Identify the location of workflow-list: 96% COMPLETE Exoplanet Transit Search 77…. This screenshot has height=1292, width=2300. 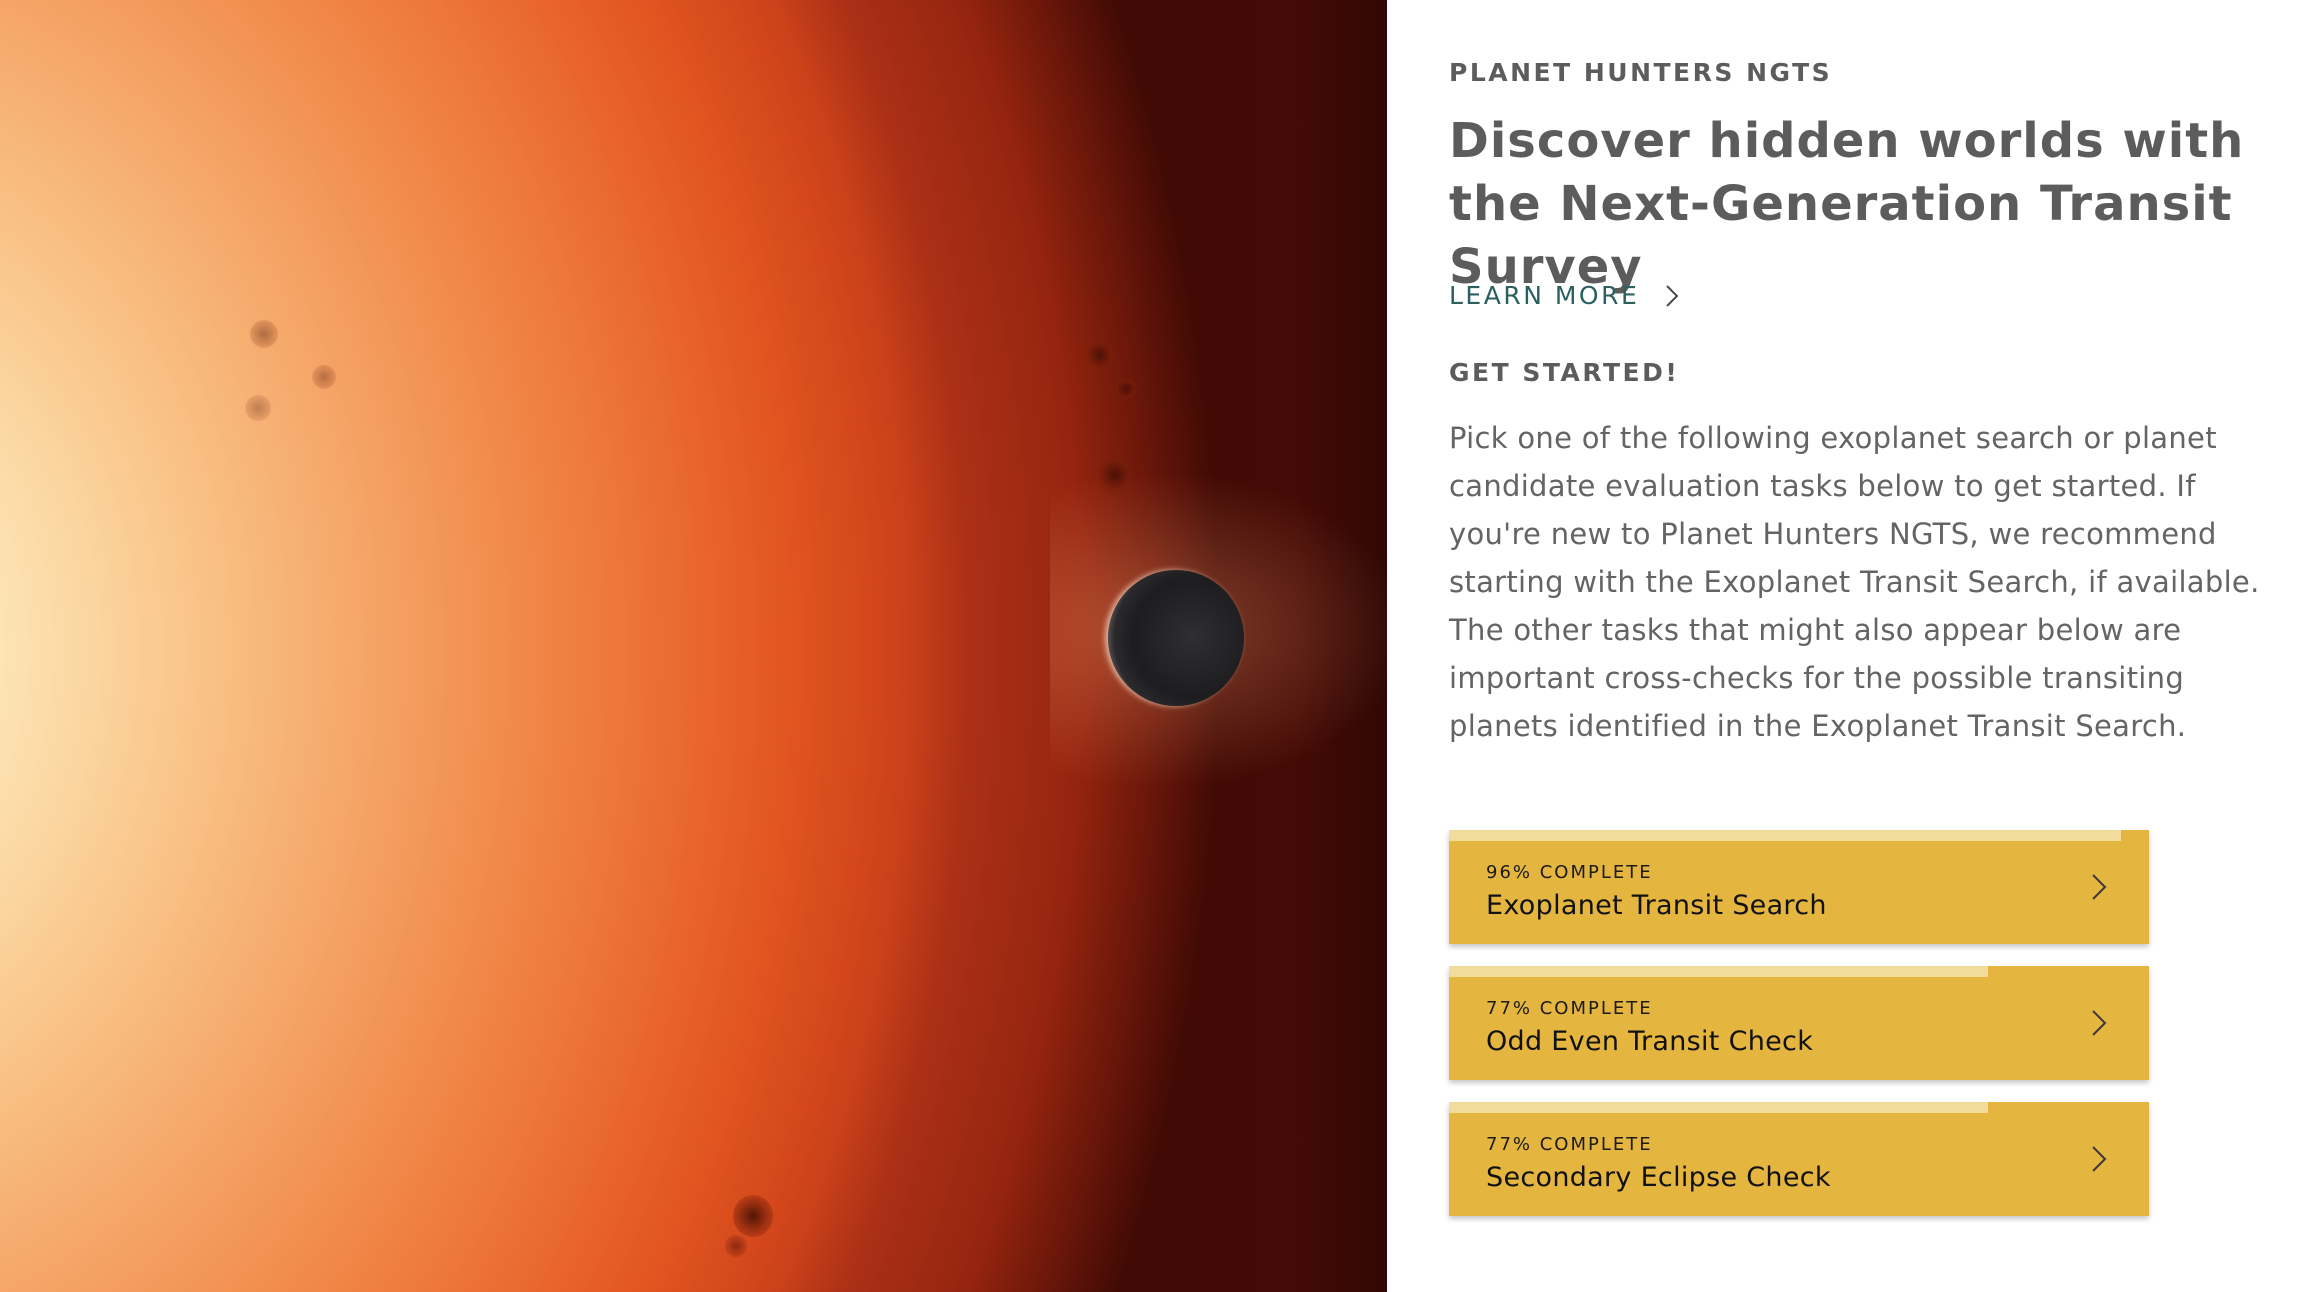
(1799, 1034).